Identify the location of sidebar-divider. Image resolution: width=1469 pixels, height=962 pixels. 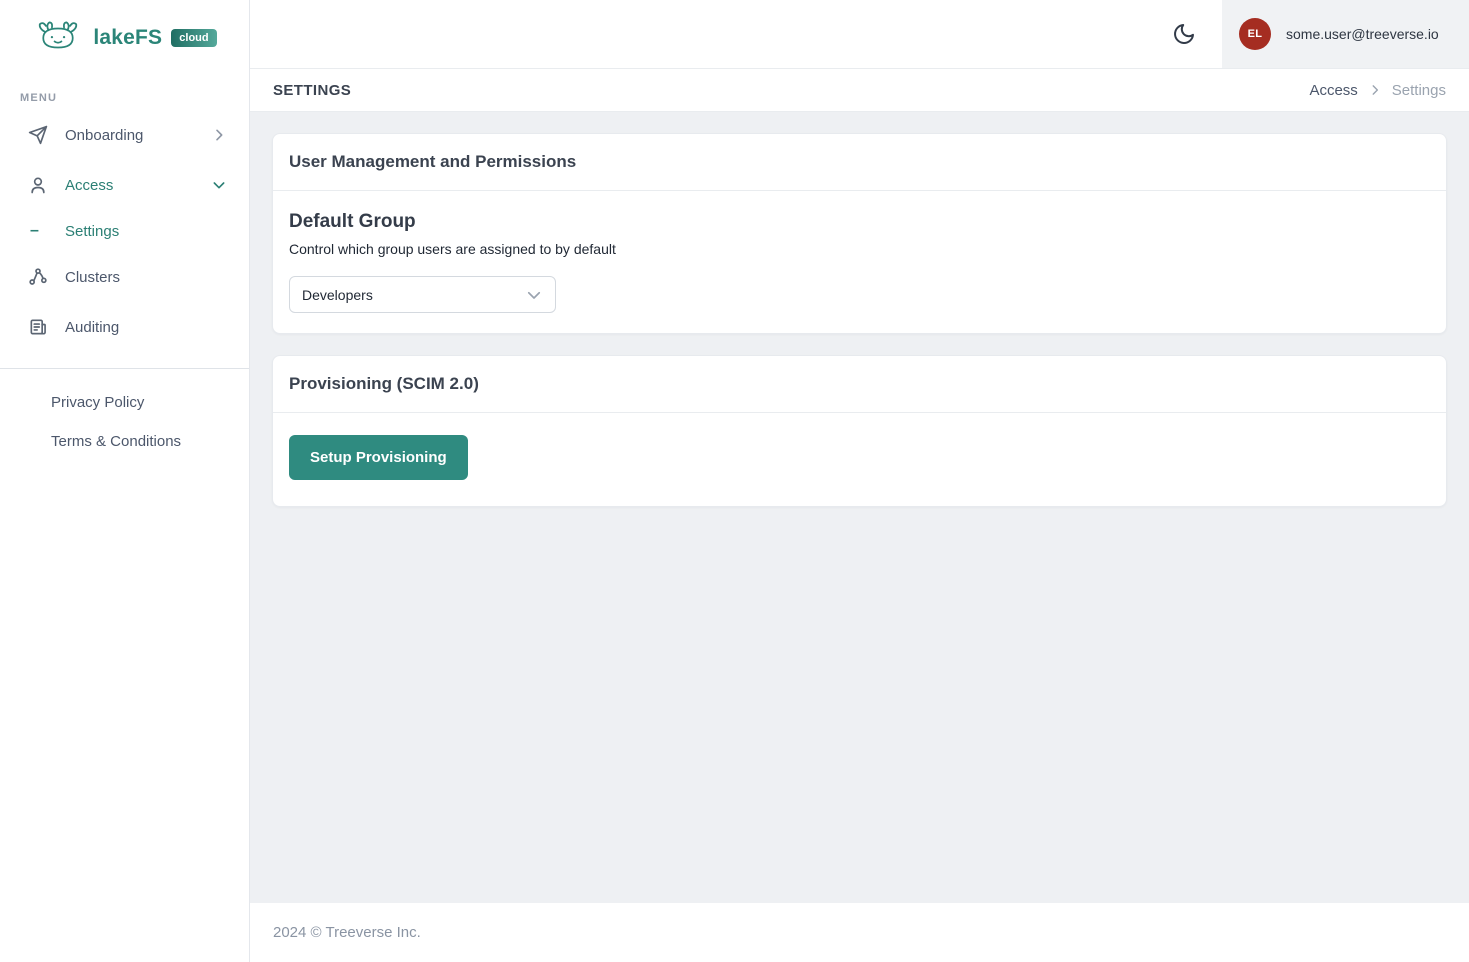
(124, 368).